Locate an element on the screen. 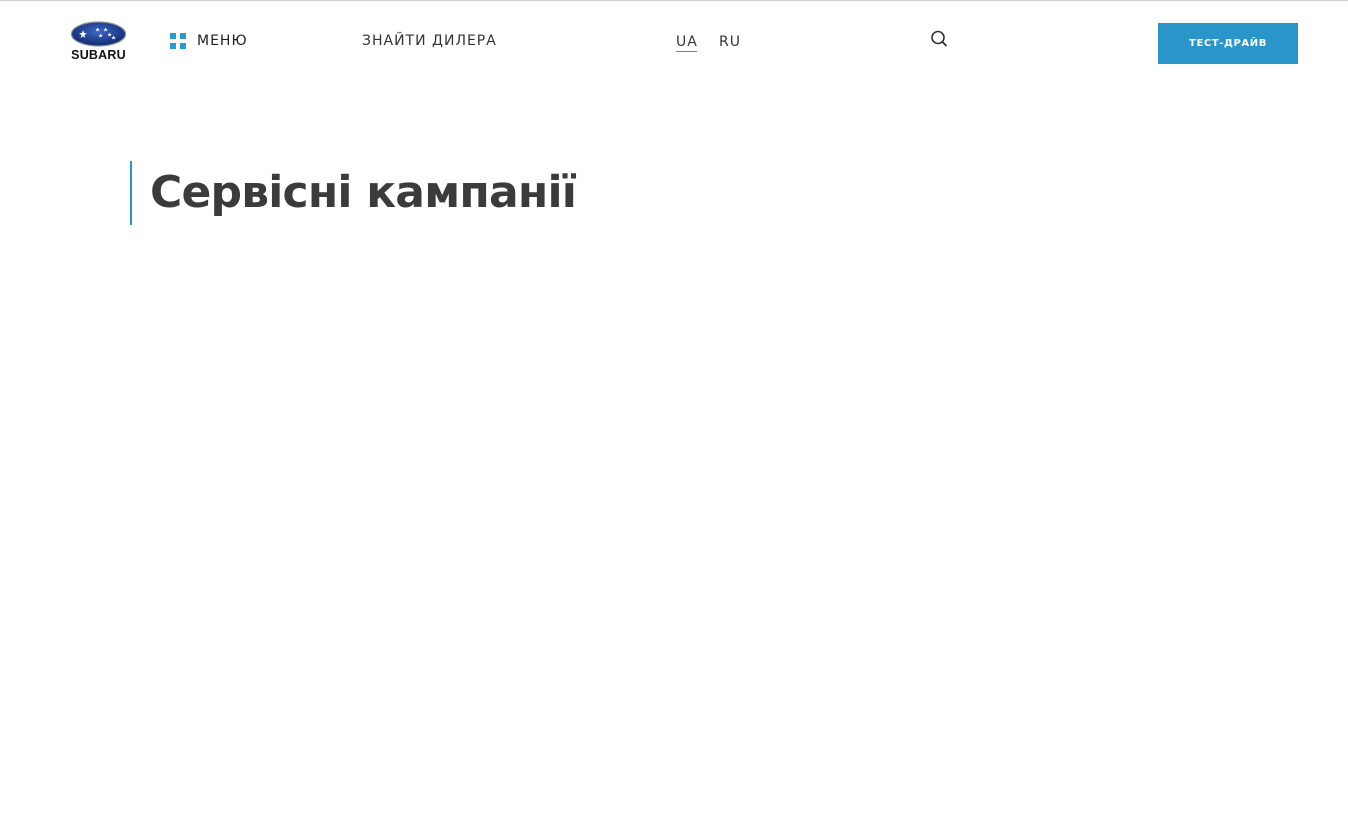 The image size is (1348, 830). menu-button: МЕНЮ is located at coordinates (209, 41).